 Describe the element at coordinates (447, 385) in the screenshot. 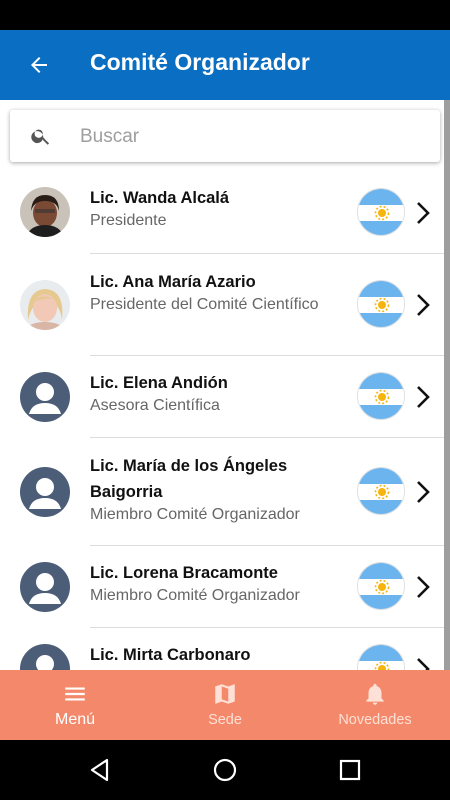

I see `scrollbar` at that location.